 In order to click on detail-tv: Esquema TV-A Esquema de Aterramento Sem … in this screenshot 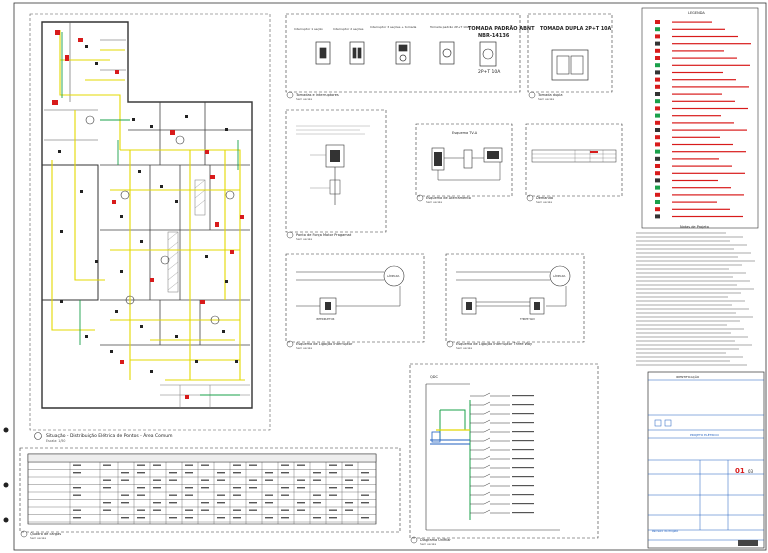, I will do `click(464, 163)`.